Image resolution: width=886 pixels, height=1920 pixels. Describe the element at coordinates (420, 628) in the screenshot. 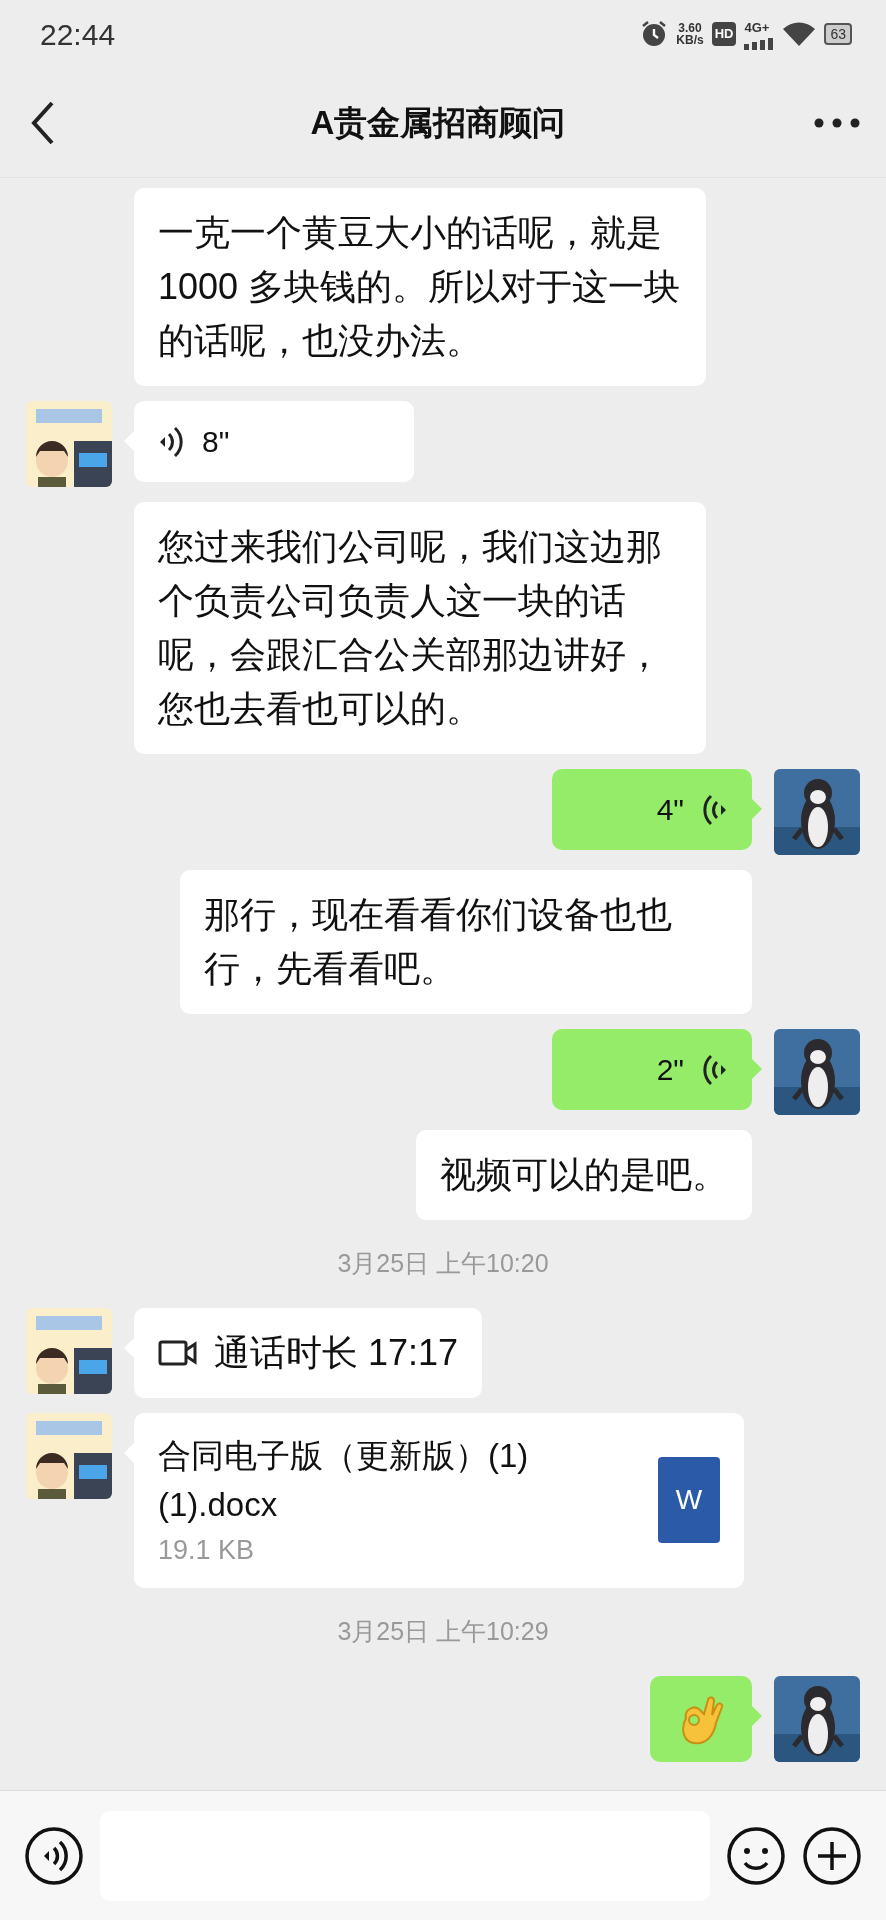

I see `transcript-bubble: 您过来我们公司呢，我们这边那个负责公司负责人这一块的话呢，会跟汇合公关部那边讲好，您也去看也可以的。` at that location.